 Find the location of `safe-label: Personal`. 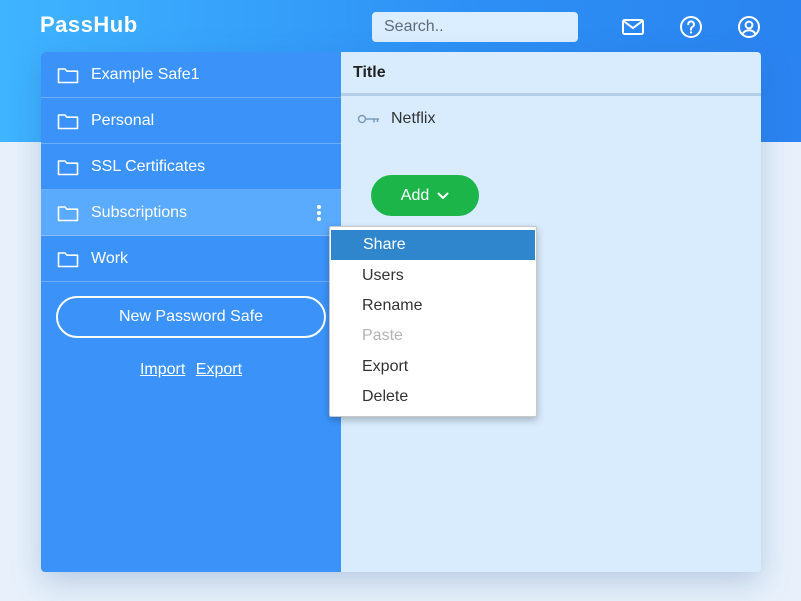

safe-label: Personal is located at coordinates (123, 120).